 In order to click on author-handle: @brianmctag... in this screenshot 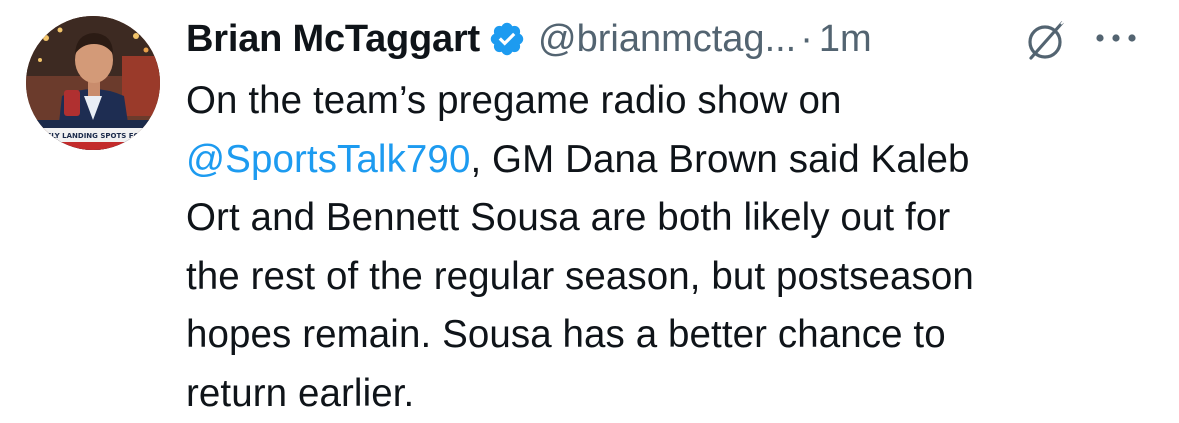, I will do `click(667, 39)`.